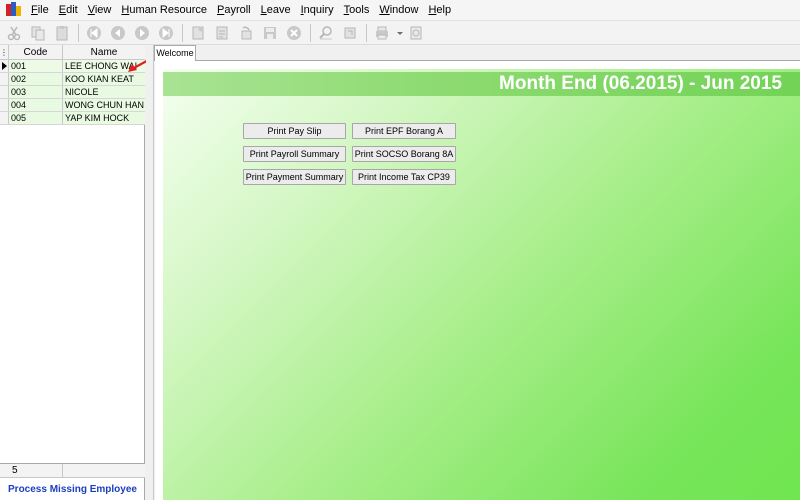  What do you see at coordinates (350, 33) in the screenshot?
I see `refresh-icon` at bounding box center [350, 33].